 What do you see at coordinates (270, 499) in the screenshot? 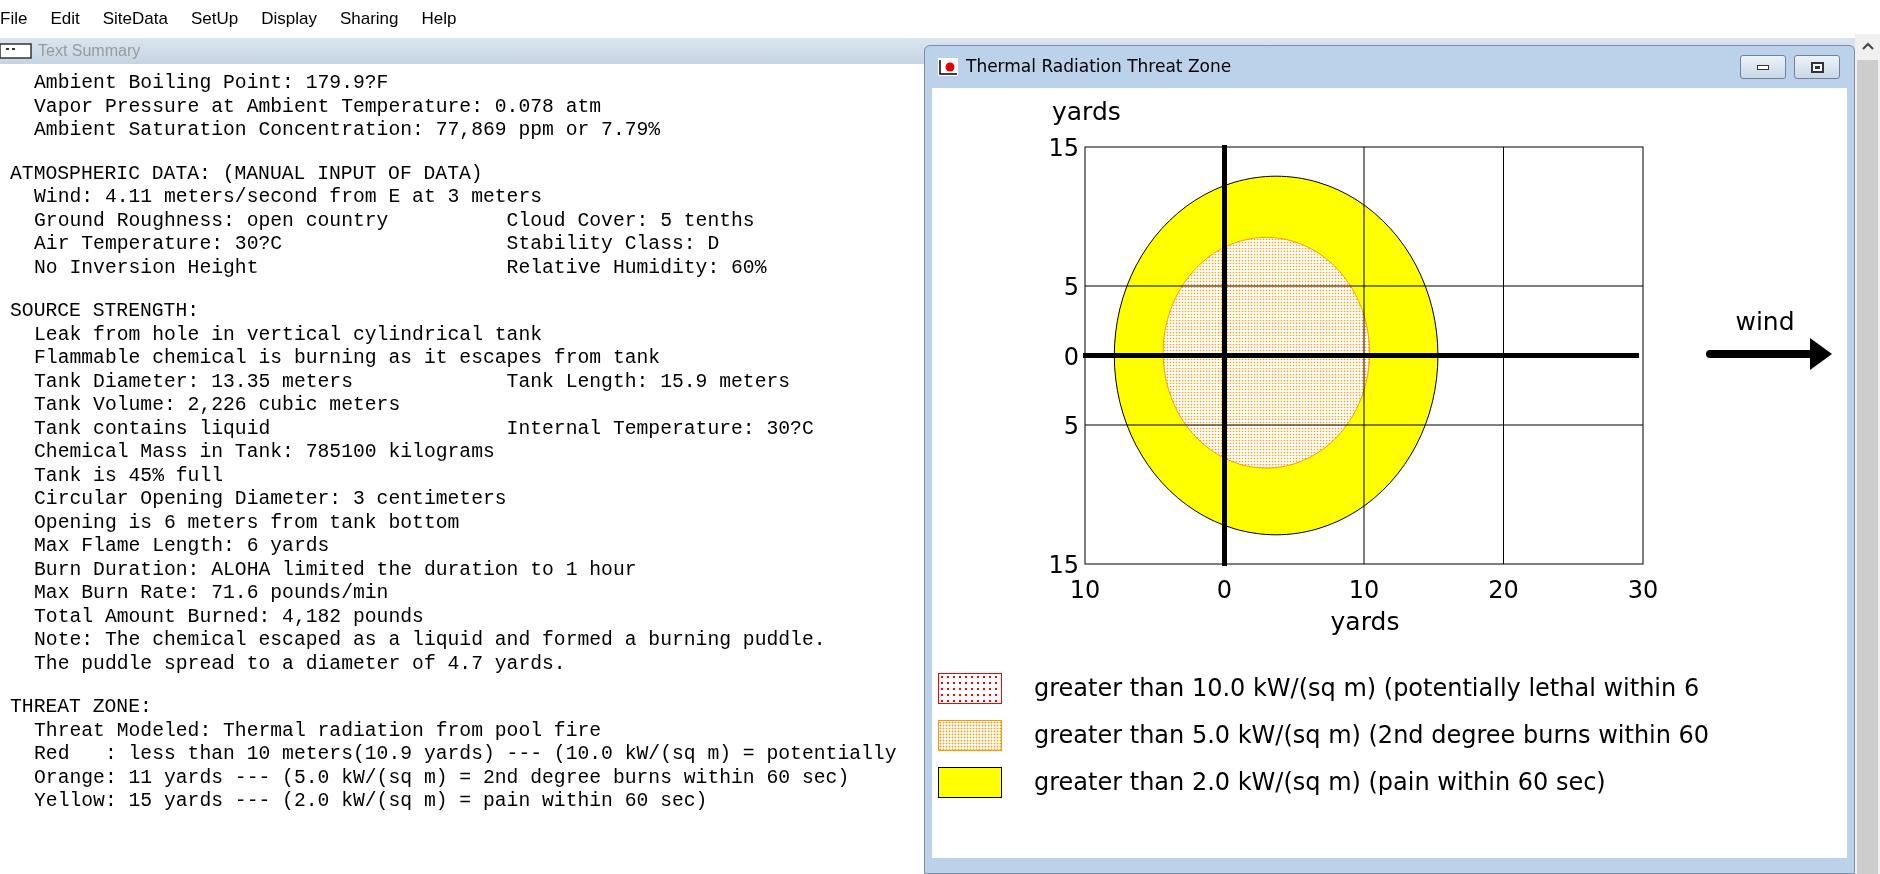
I see `summary-line: Circular Opening Diameter: 3 centimeters` at bounding box center [270, 499].